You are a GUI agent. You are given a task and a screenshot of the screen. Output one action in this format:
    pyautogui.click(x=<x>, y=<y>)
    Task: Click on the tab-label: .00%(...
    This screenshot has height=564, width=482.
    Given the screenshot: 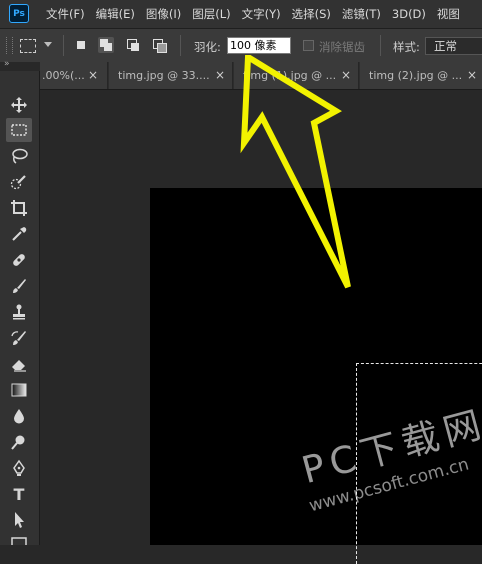 What is the action you would take?
    pyautogui.click(x=63, y=75)
    